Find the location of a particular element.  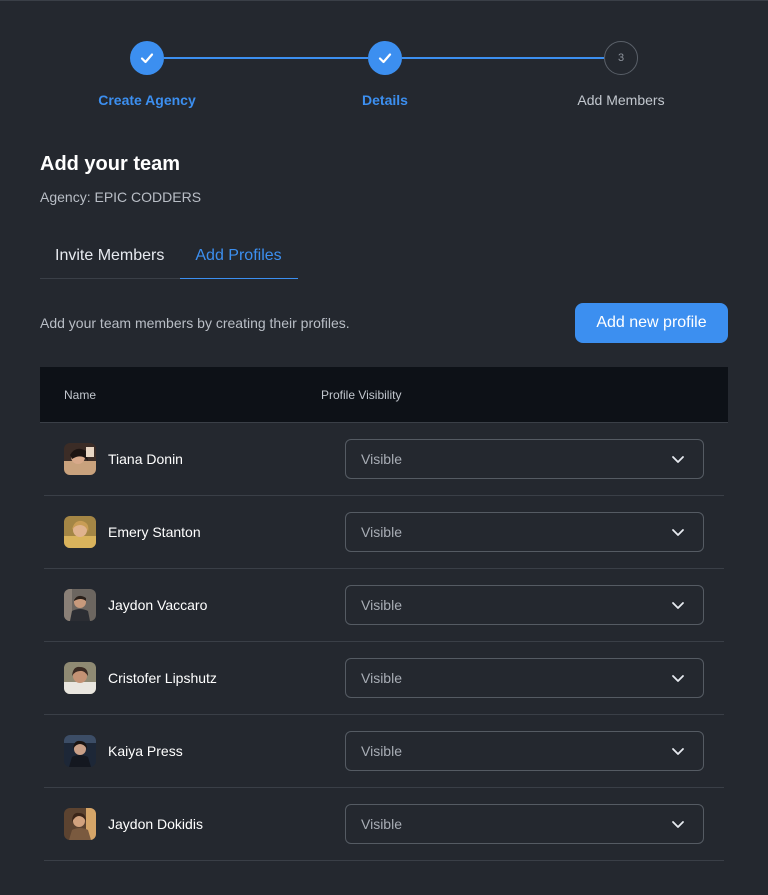

member-name: Cristofer Lipshutz is located at coordinates (162, 678).